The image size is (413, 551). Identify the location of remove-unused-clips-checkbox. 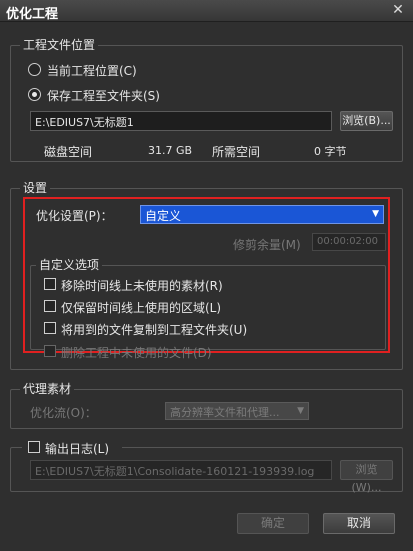
(50, 284).